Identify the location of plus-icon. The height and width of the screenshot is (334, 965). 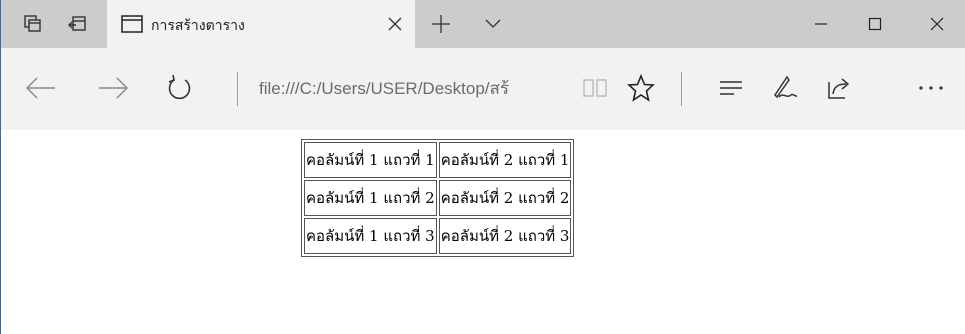
(441, 24).